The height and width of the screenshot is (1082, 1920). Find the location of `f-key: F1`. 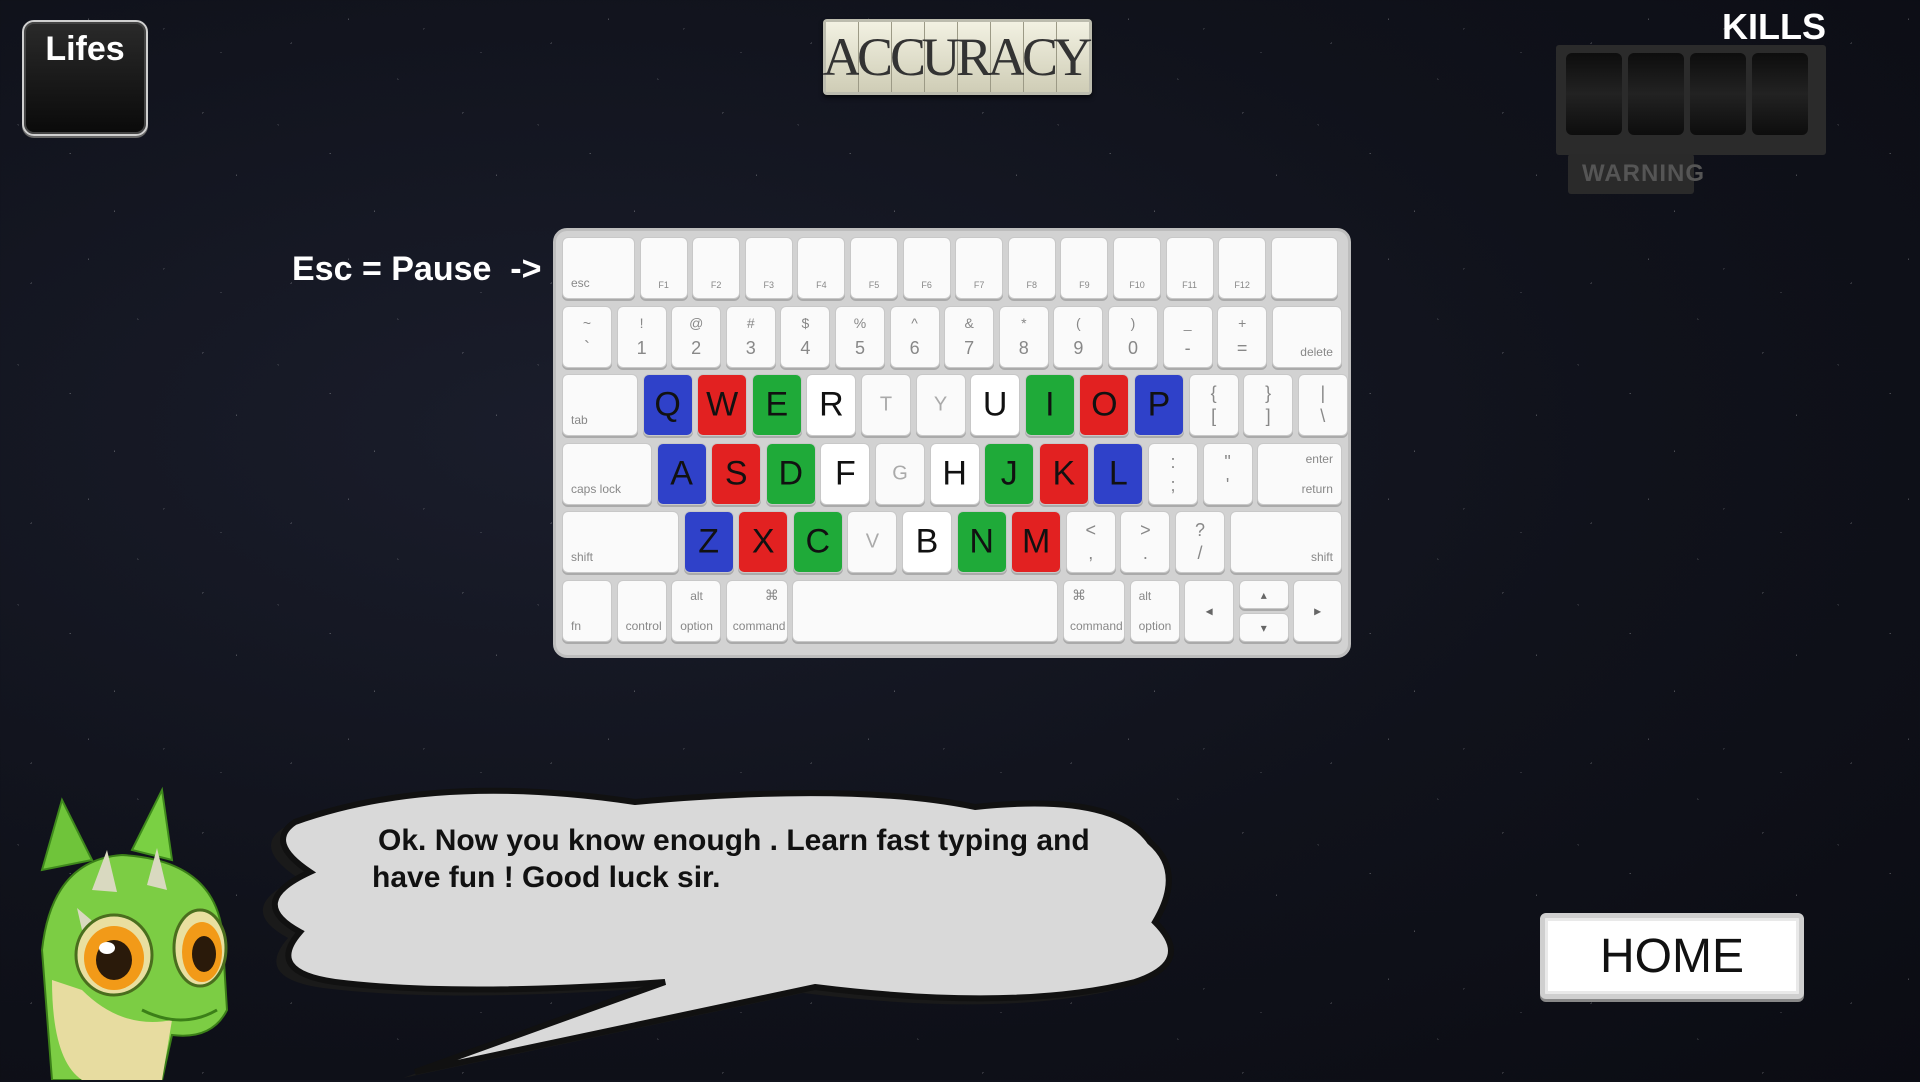

f-key: F1 is located at coordinates (663, 268).